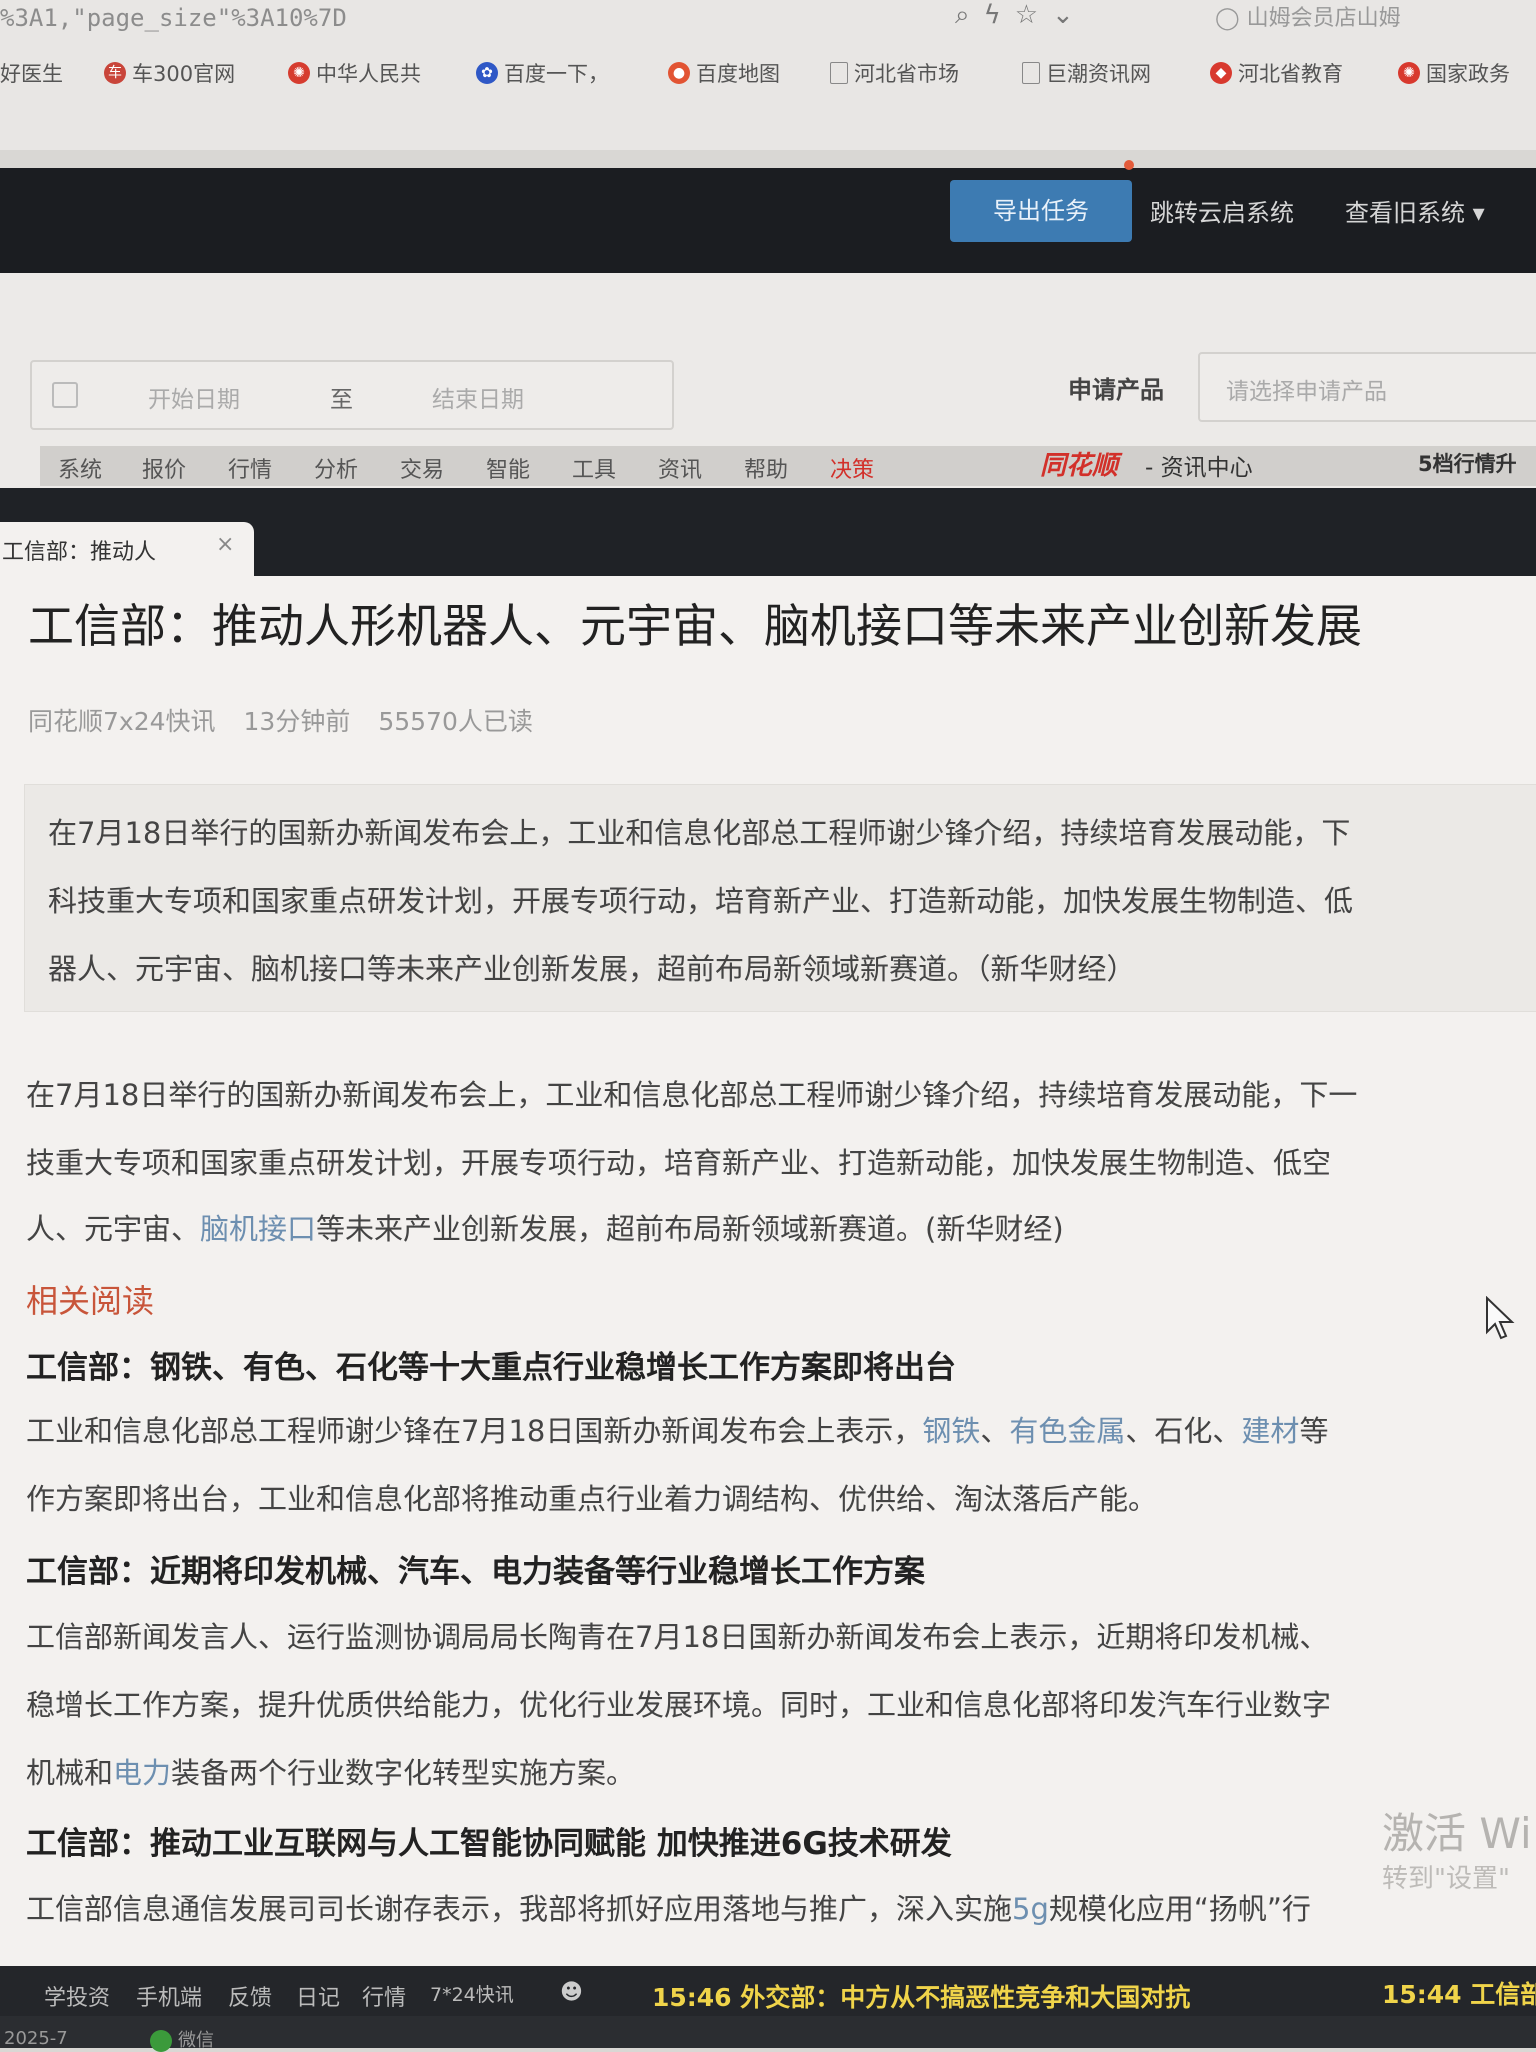 The height and width of the screenshot is (2052, 1536). Describe the element at coordinates (194, 397) in the screenshot. I see `start-date-input: 开始日期` at that location.